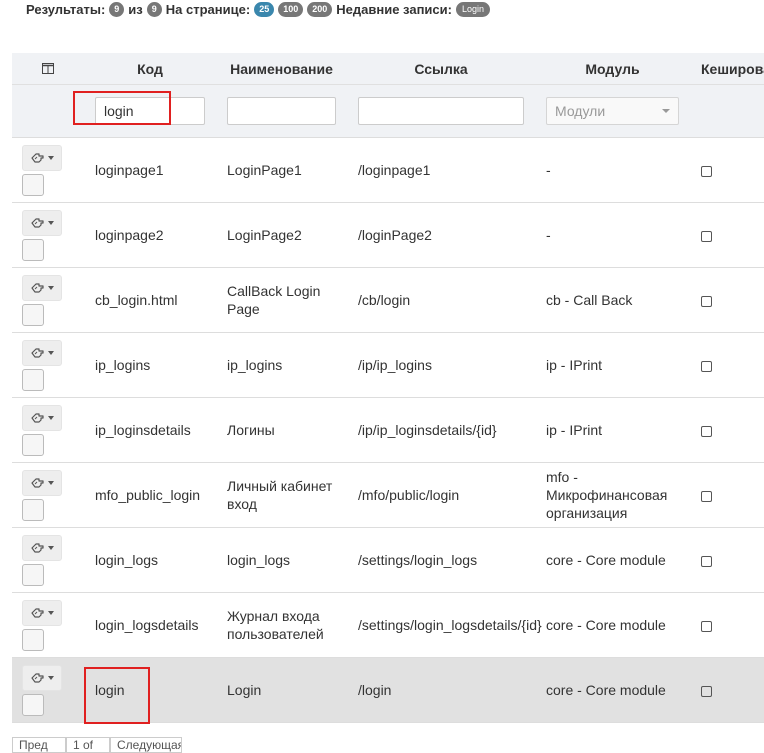 The height and width of the screenshot is (753, 764). I want to click on module-filter-select: Модули, so click(612, 111).